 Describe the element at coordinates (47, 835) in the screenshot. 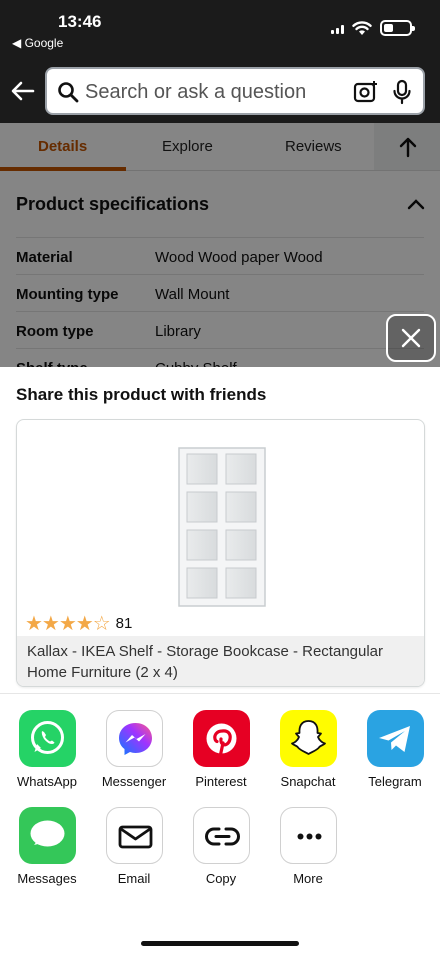

I see `messages-icon` at that location.